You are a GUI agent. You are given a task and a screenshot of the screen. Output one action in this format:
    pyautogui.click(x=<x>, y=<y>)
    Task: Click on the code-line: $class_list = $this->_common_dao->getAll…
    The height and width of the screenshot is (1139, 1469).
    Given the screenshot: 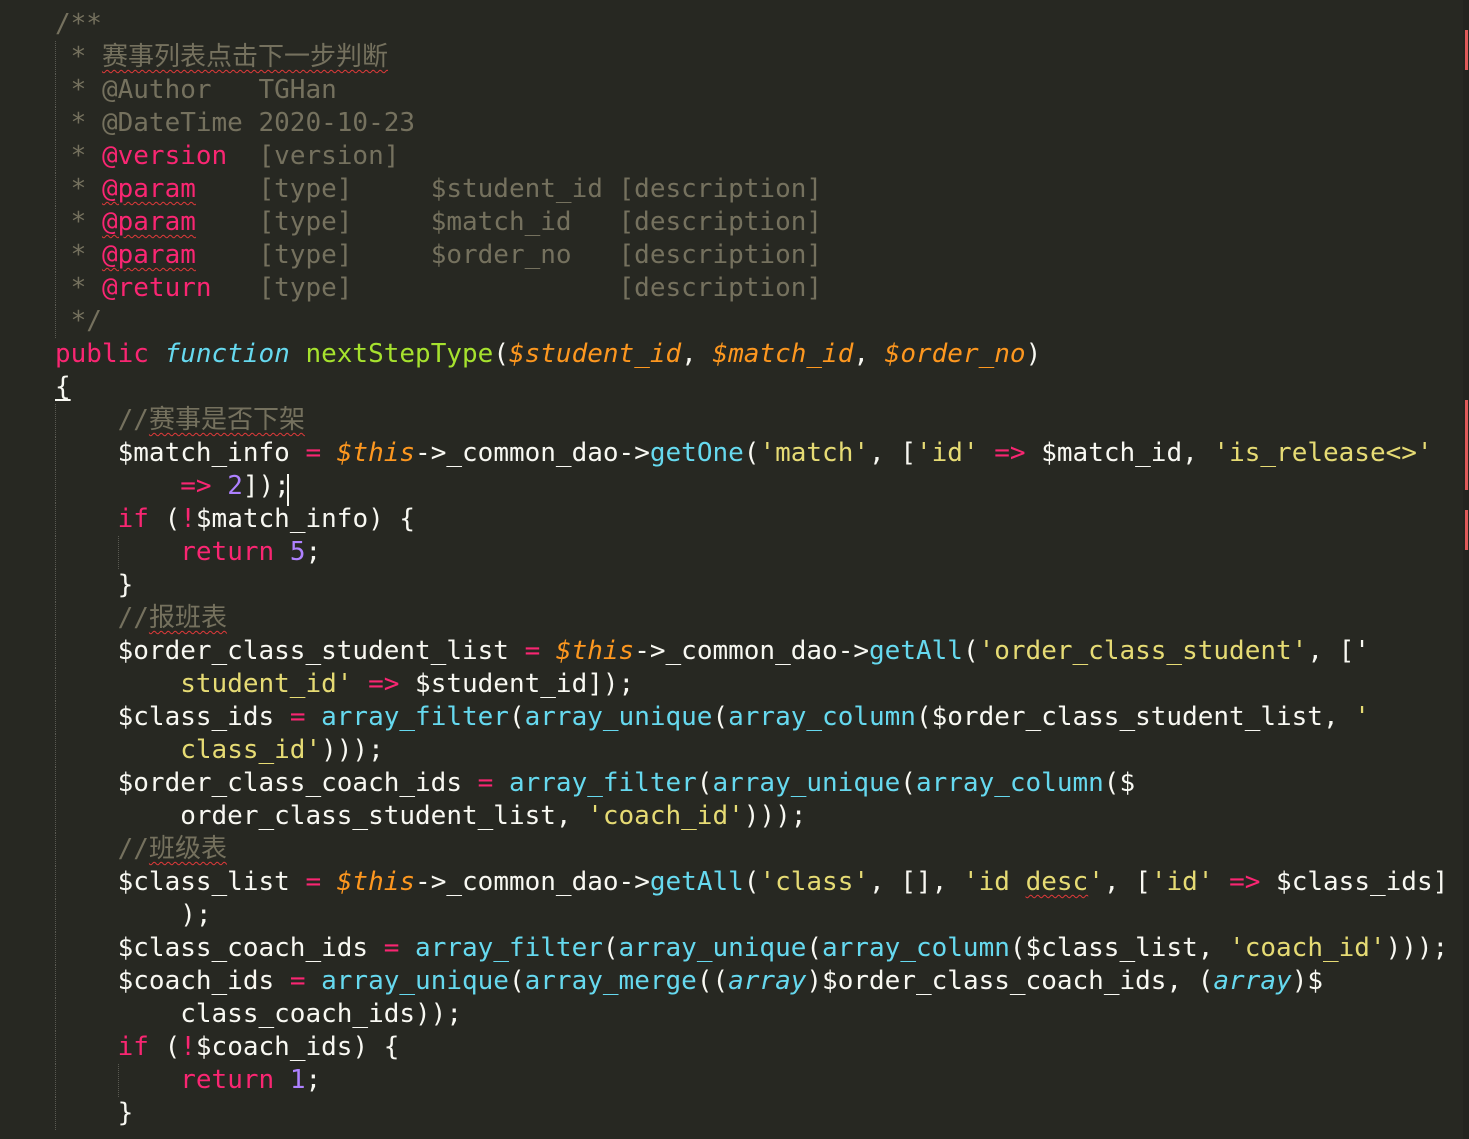 What is the action you would take?
    pyautogui.click(x=756, y=882)
    